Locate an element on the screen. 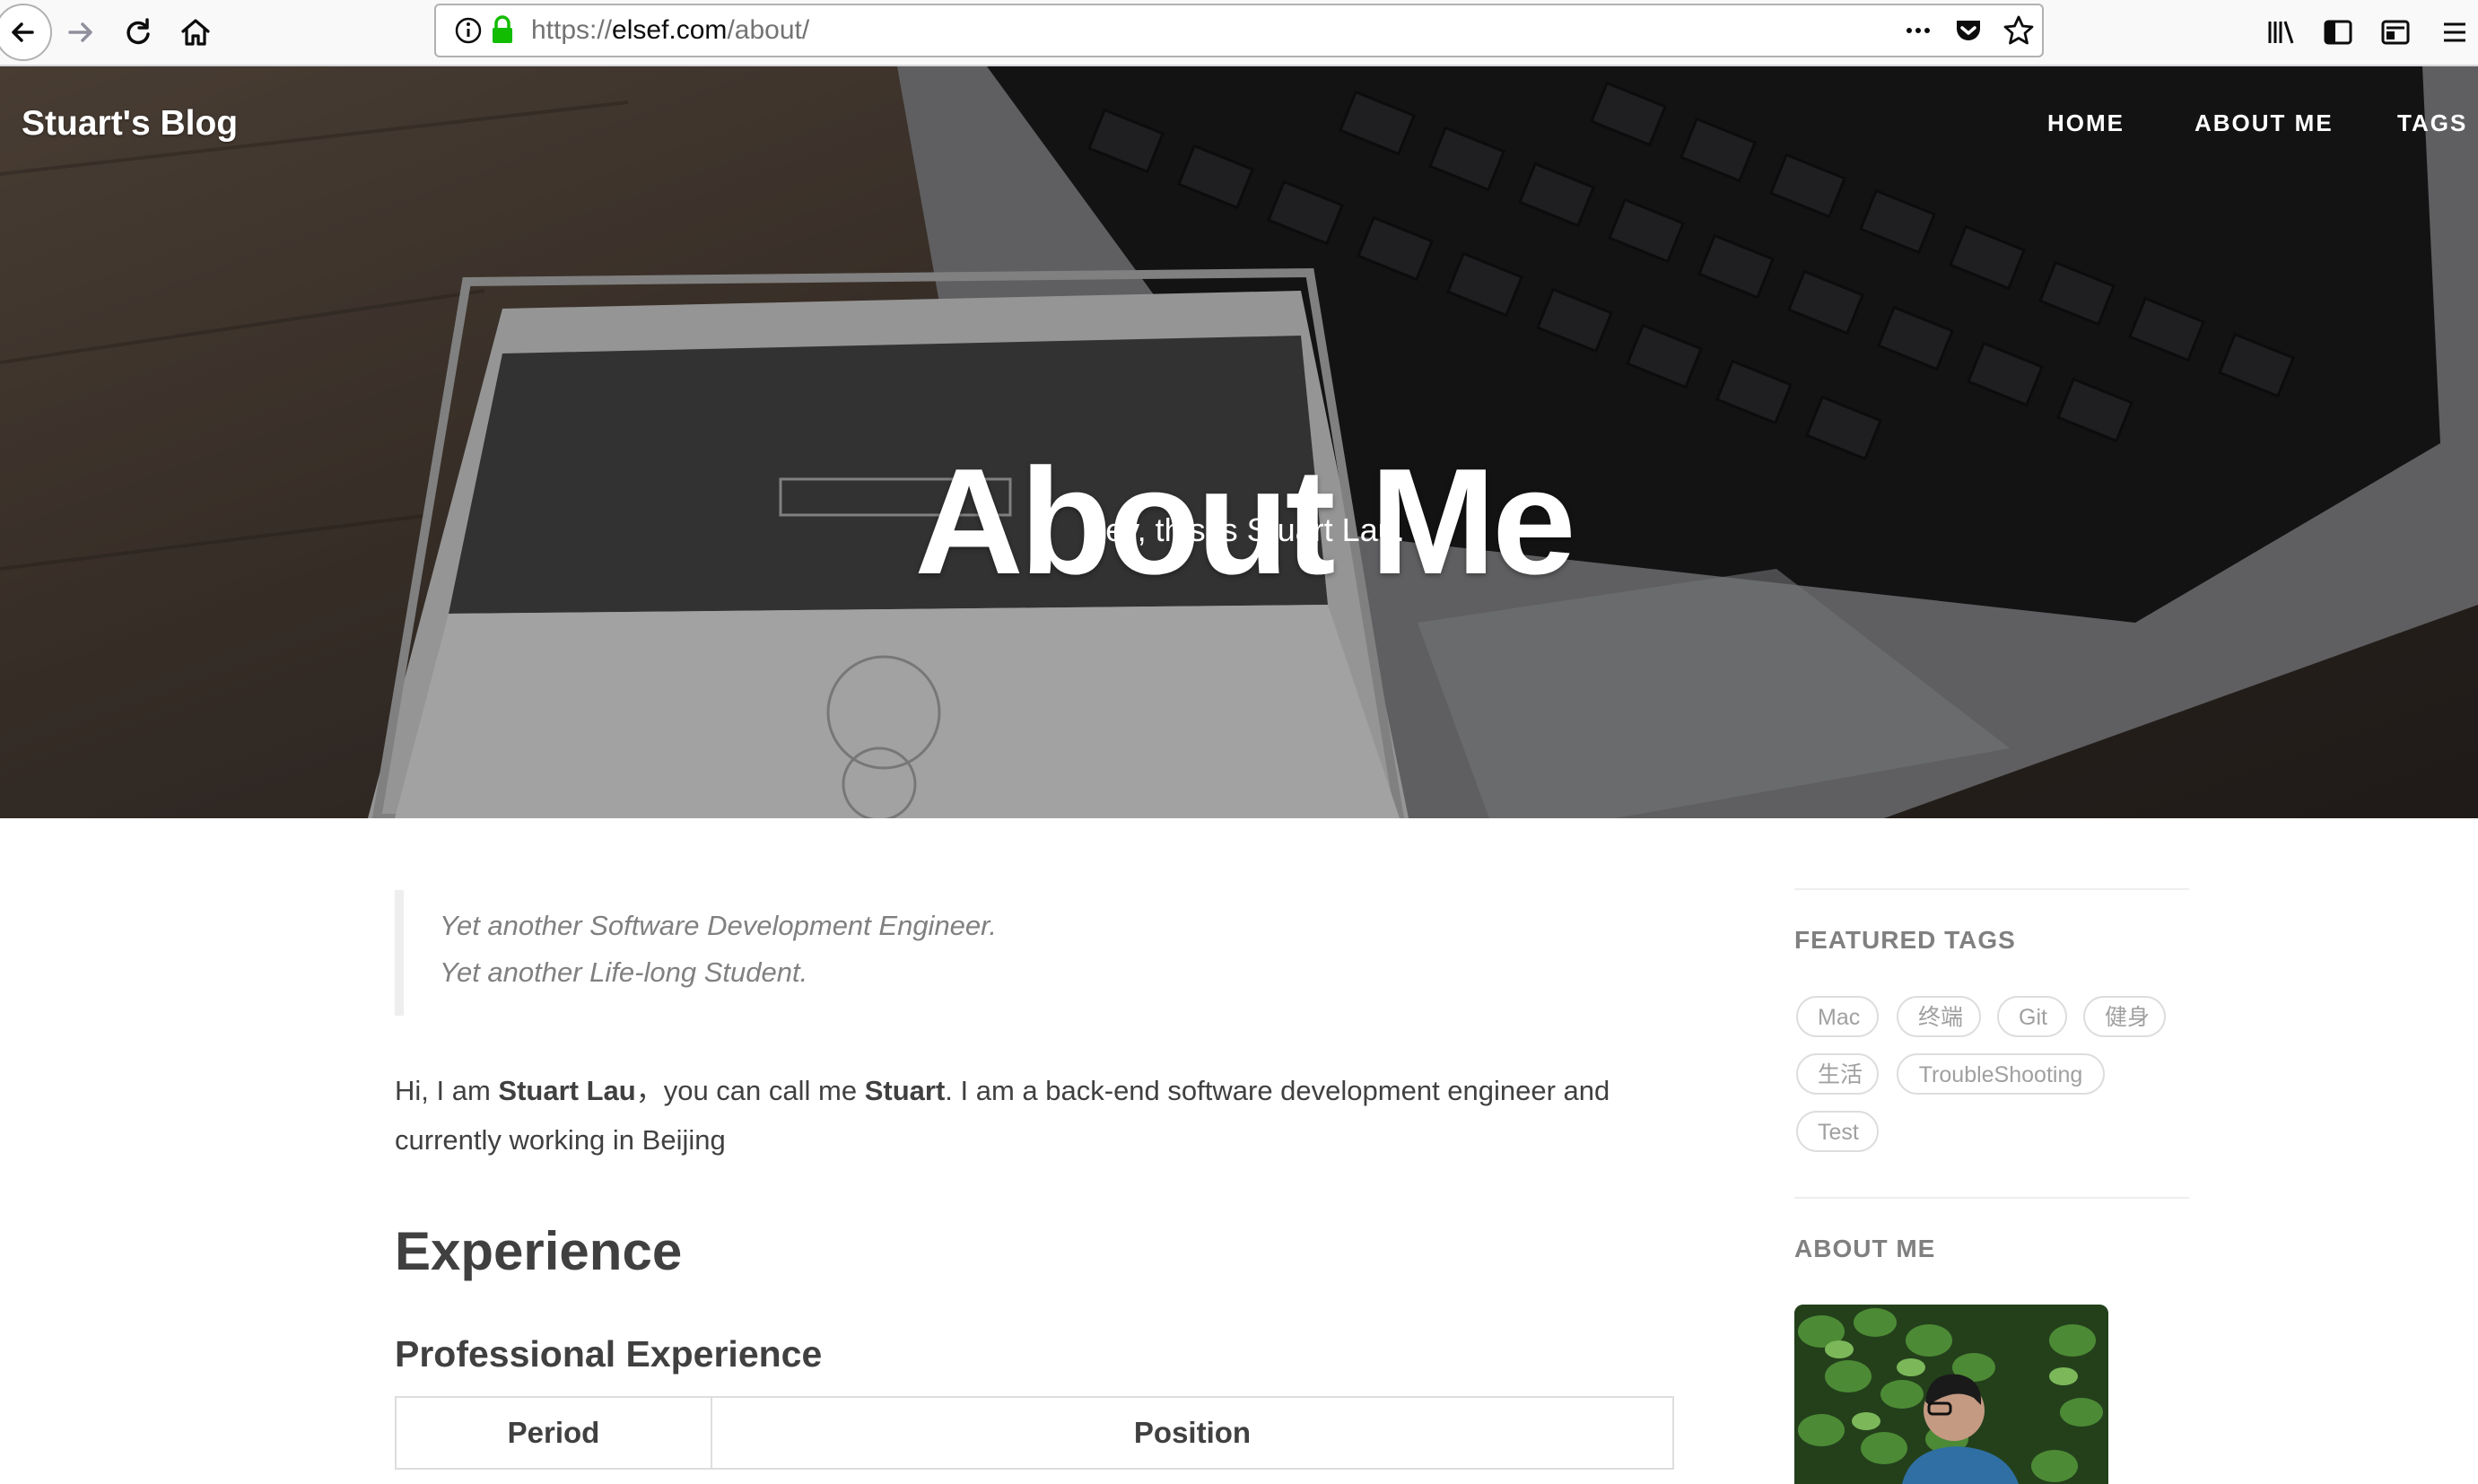  menu-icon is located at coordinates (2454, 32).